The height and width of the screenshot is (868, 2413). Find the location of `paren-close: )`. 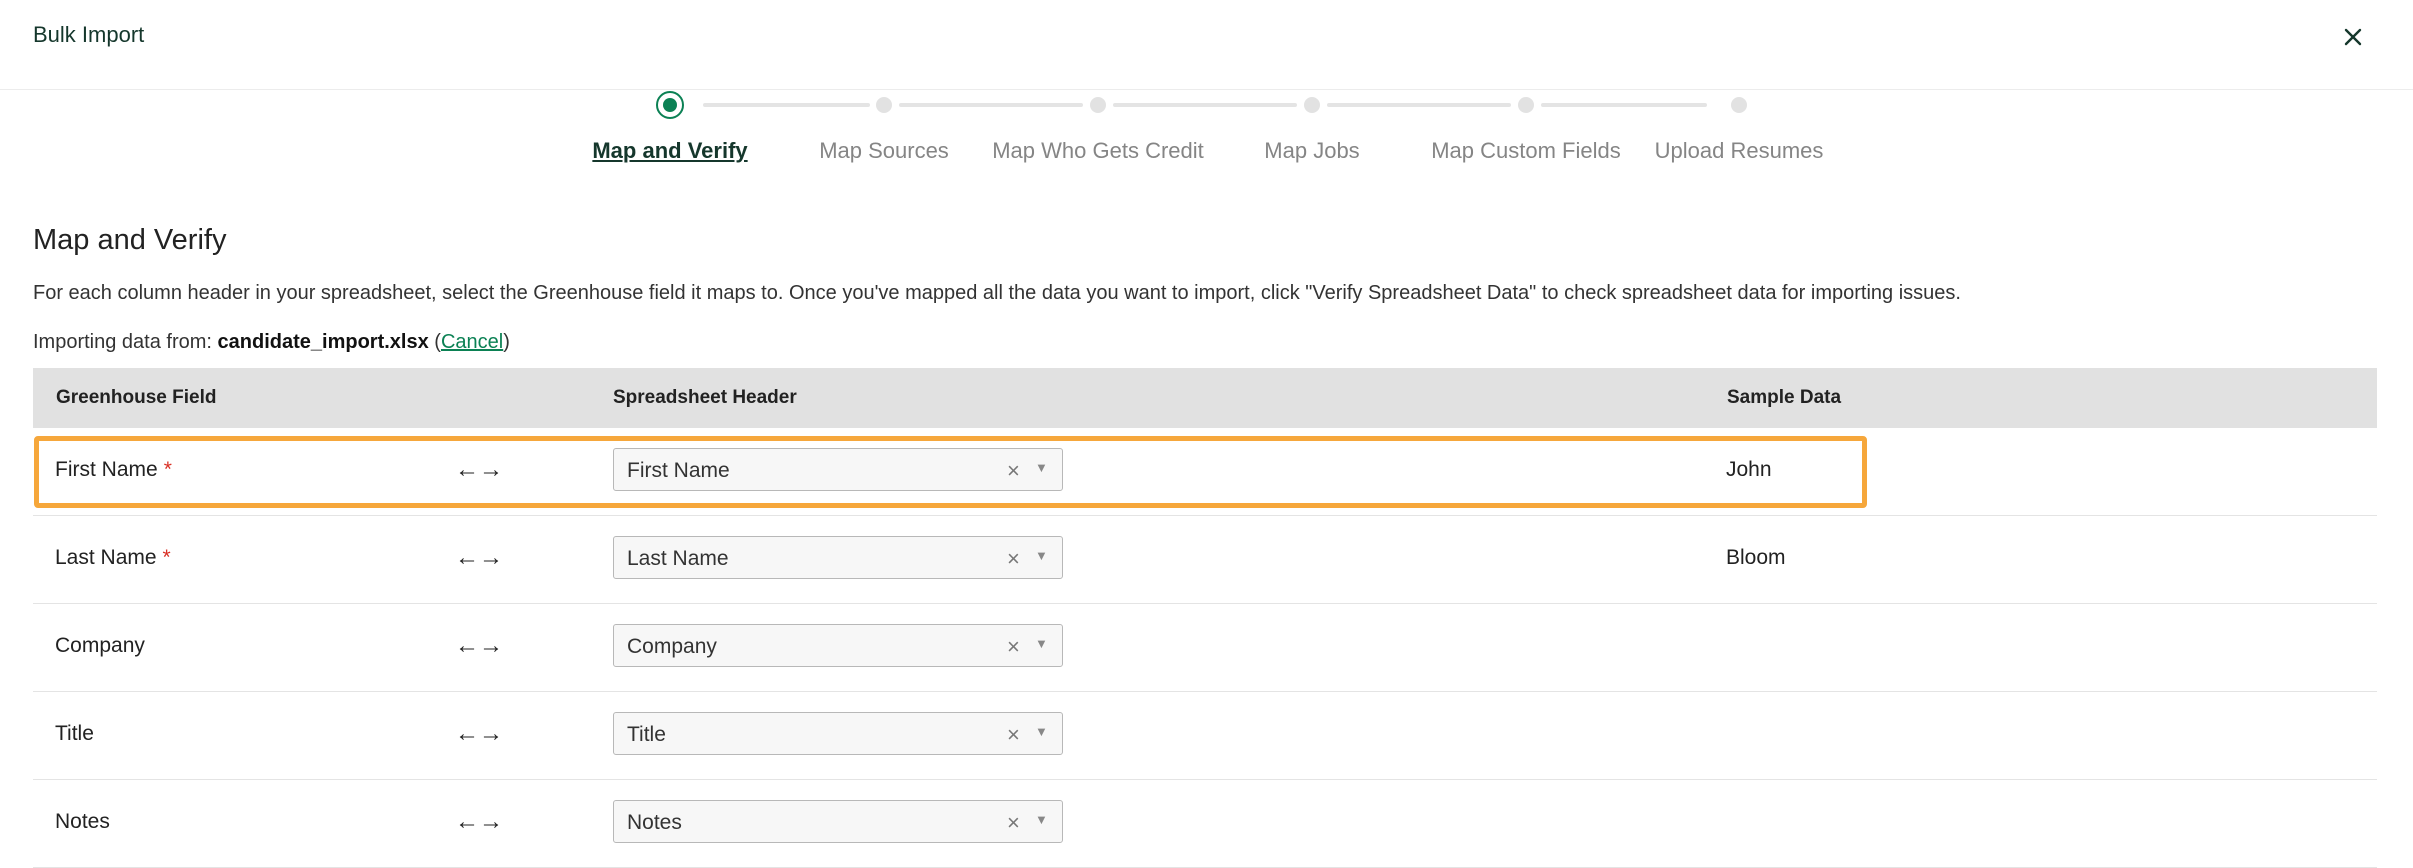

paren-close: ) is located at coordinates (506, 342).